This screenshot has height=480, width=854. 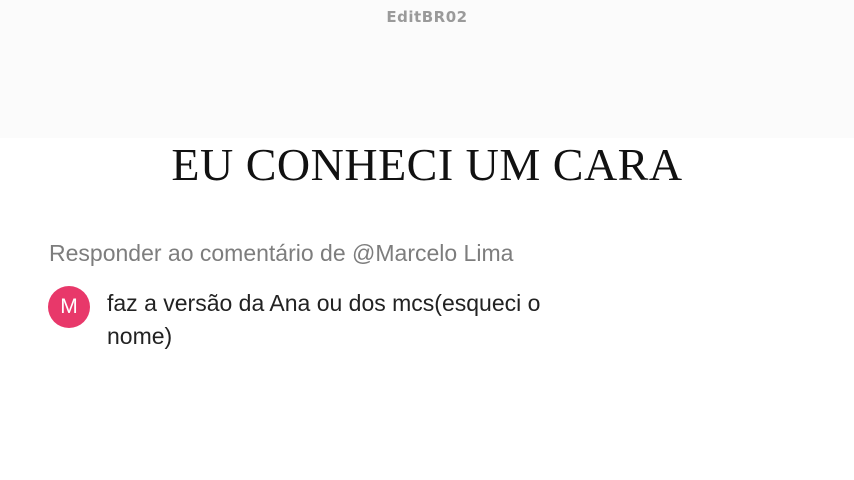 I want to click on reply-to-header: Responder ao comentário de @Marcelo Lima, so click(x=281, y=253).